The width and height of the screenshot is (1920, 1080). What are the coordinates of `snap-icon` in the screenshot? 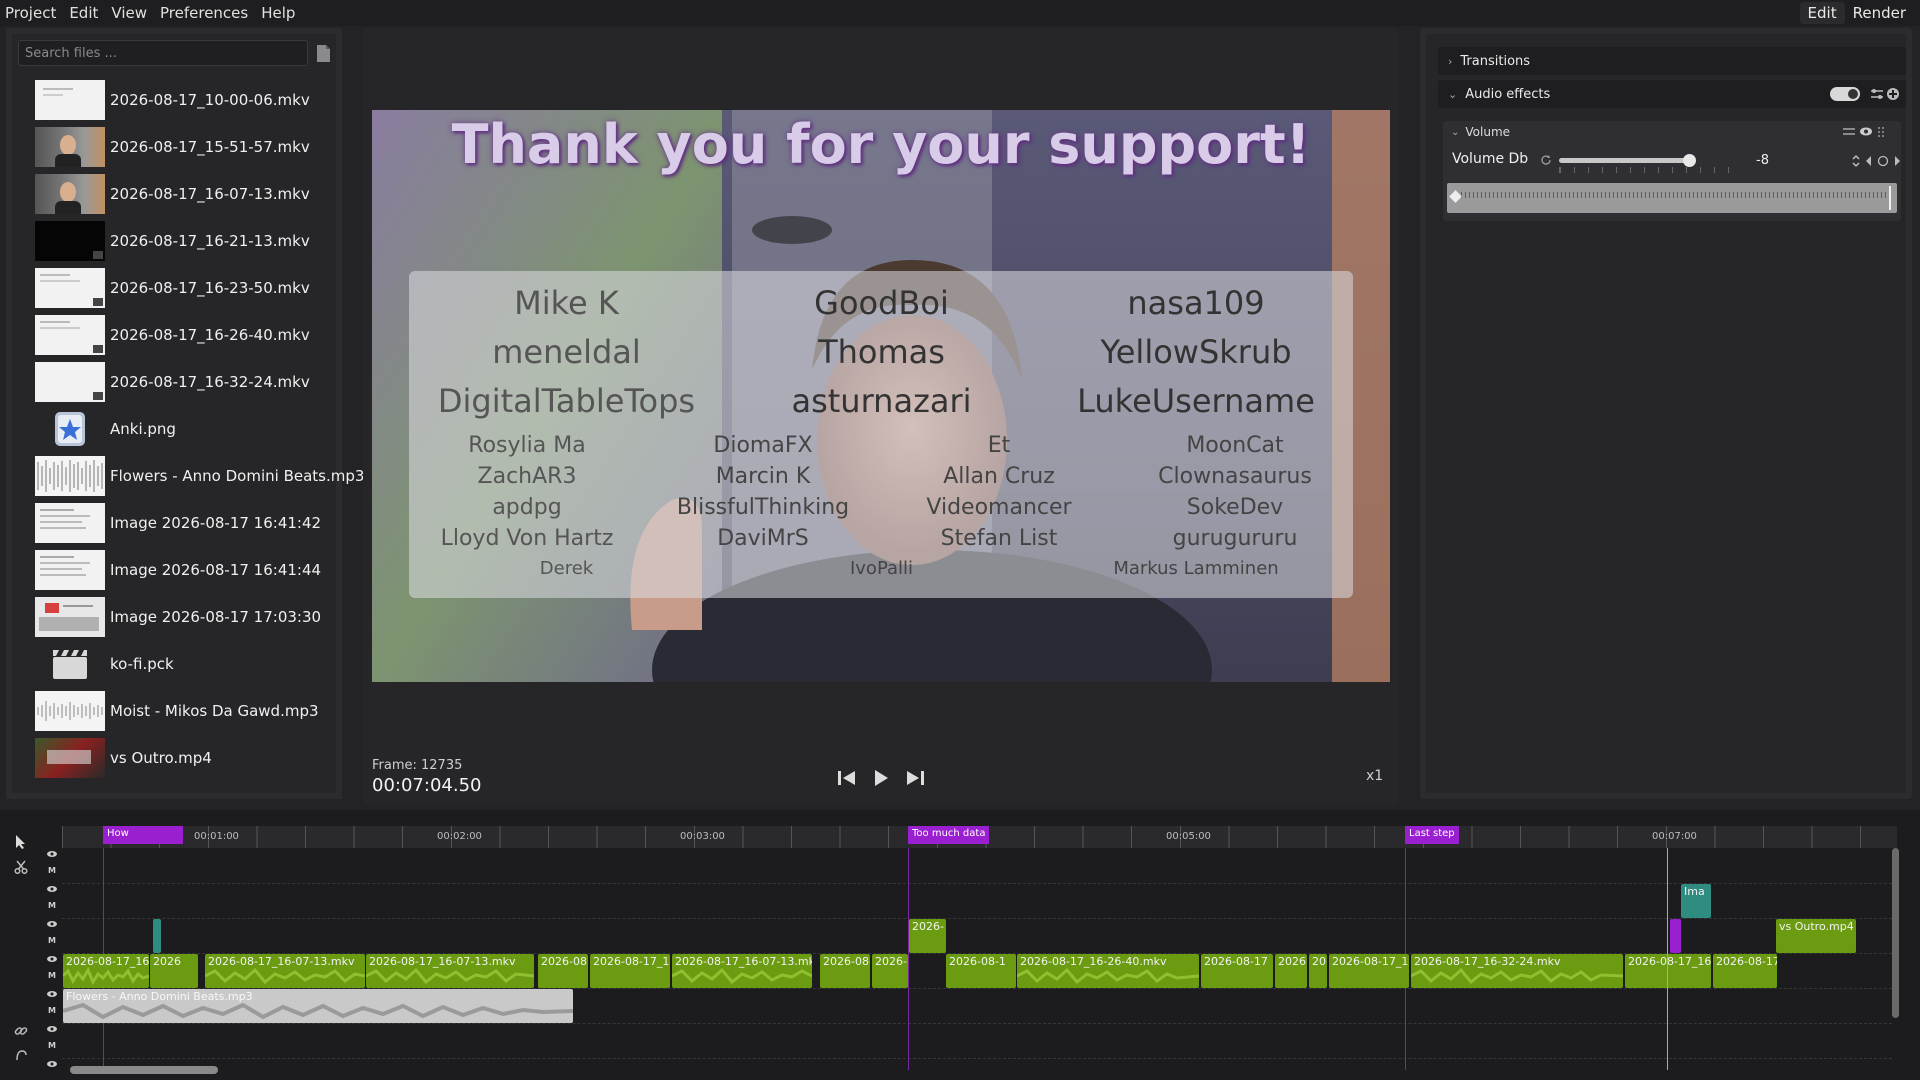 It's located at (21, 1055).